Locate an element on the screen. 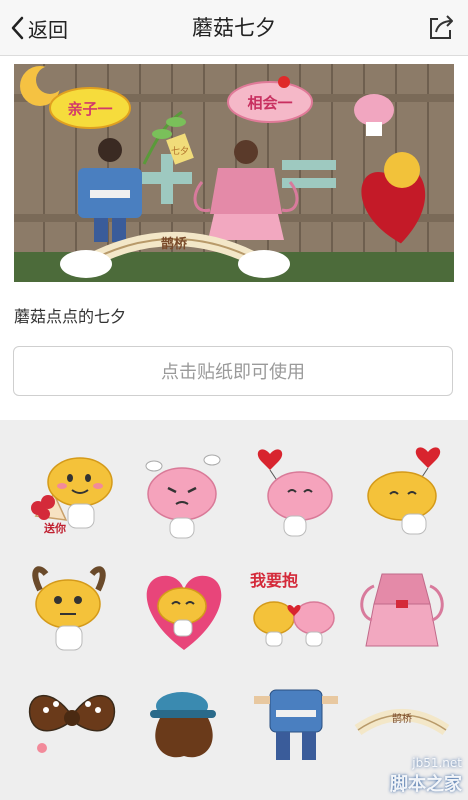  pink-heart-balloon-sticker is located at coordinates (298, 490).